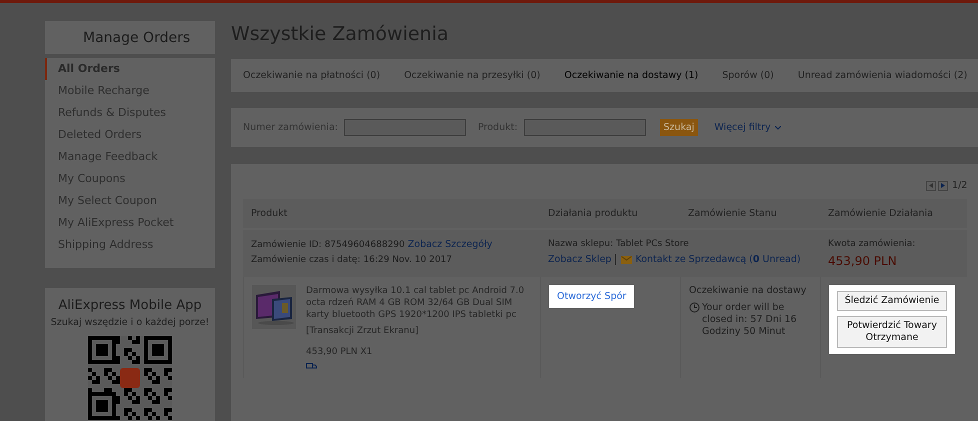  Describe the element at coordinates (960, 185) in the screenshot. I see `page-indicator: 1/2` at that location.